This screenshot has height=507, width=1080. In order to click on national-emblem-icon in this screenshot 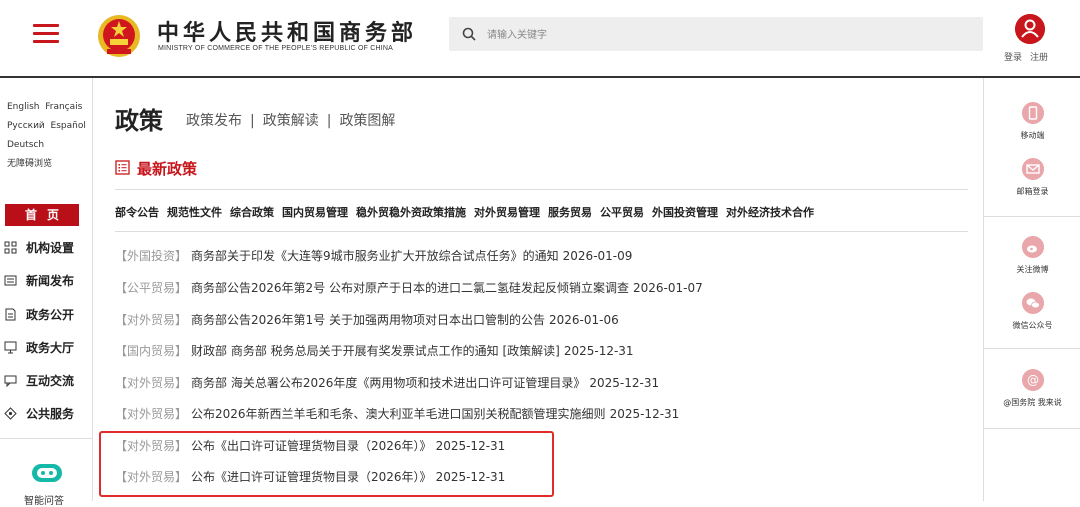, I will do `click(119, 36)`.